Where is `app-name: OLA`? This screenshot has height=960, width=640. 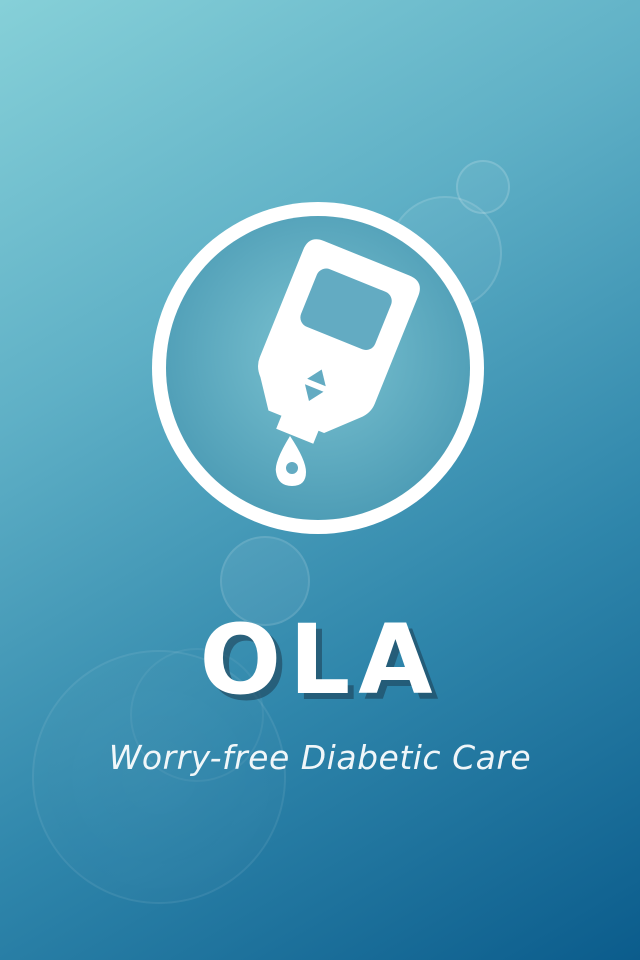
app-name: OLA is located at coordinates (320, 660).